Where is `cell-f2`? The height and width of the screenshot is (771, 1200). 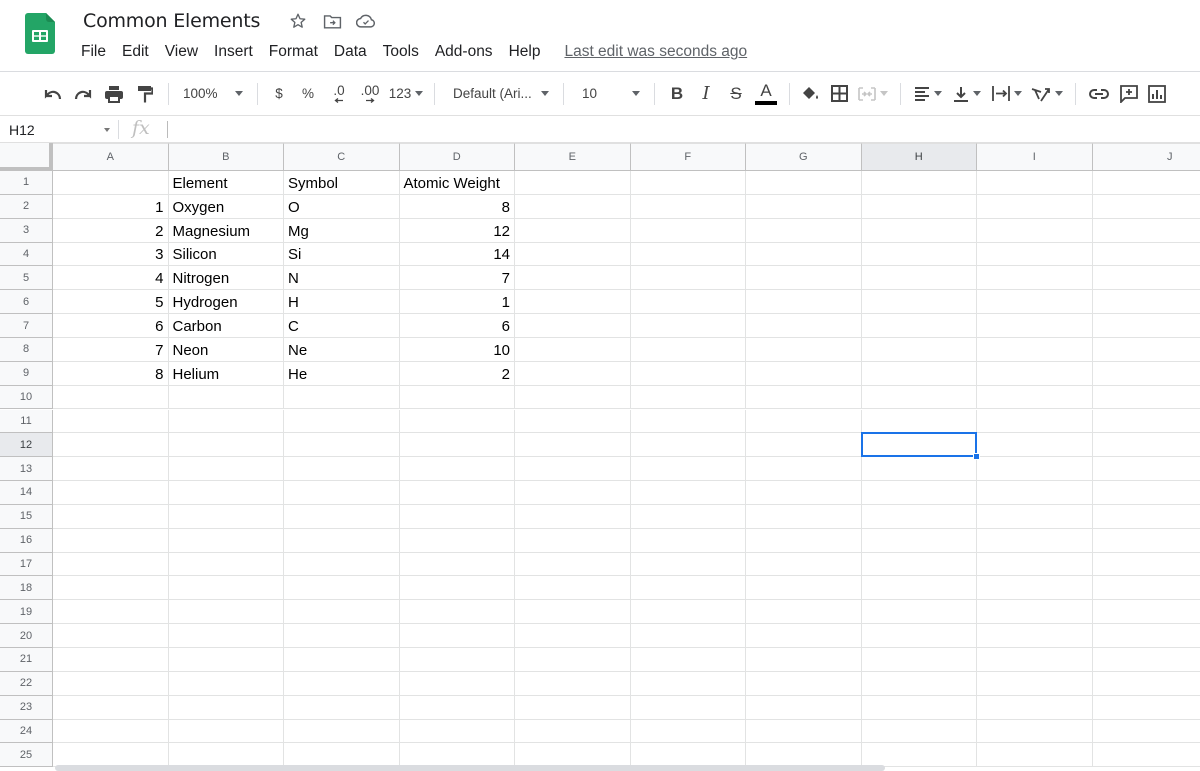
cell-f2 is located at coordinates (689, 207).